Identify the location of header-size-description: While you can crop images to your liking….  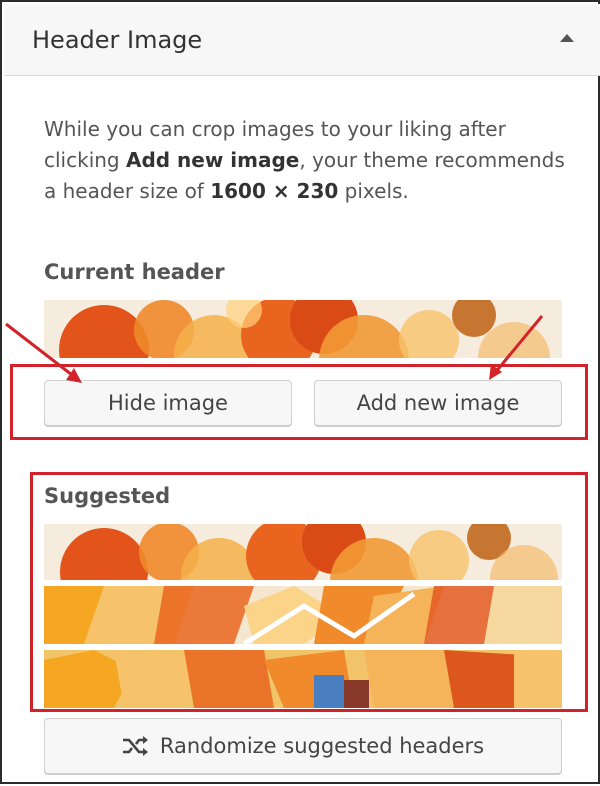
(309, 160).